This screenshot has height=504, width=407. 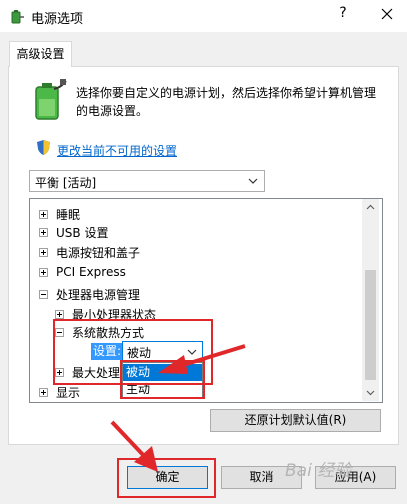 What do you see at coordinates (108, 332) in the screenshot?
I see `tree-item-label: 系统散热方式` at bounding box center [108, 332].